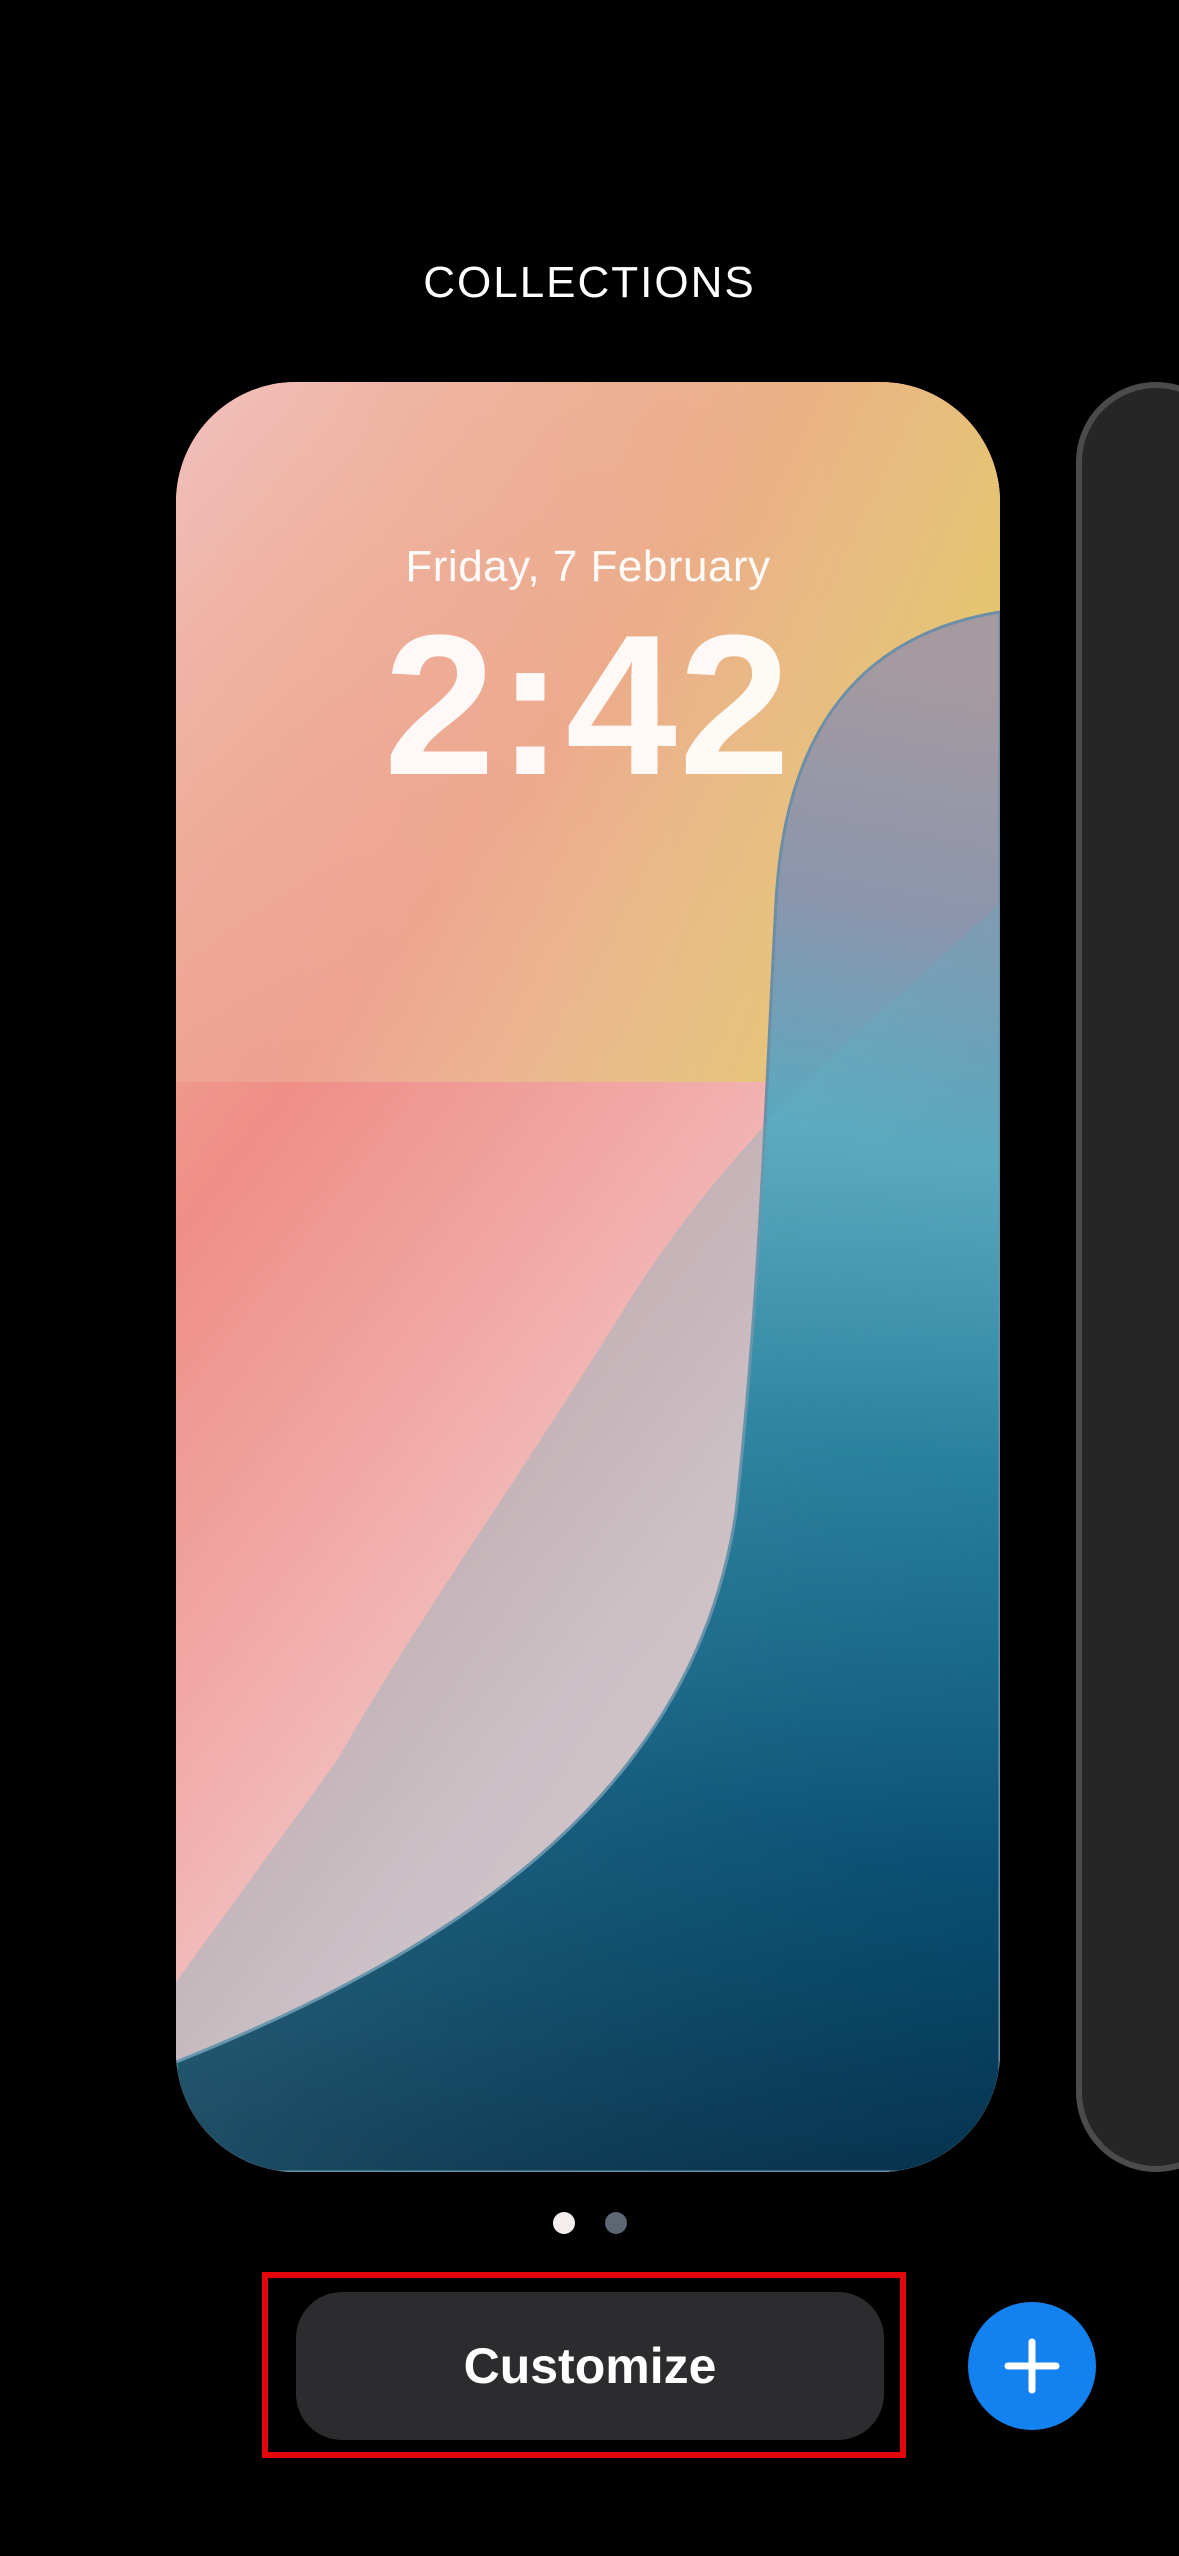  I want to click on add-wallpaper-button, so click(1032, 2366).